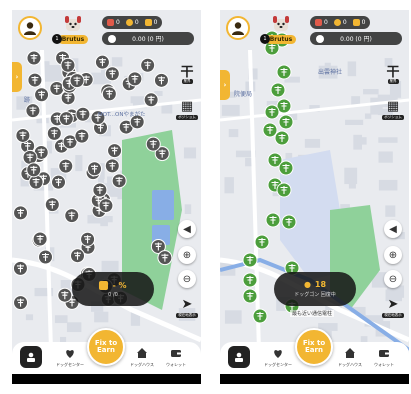  Describe the element at coordinates (330, 72) in the screenshot. I see `map-label: 出雲神社` at that location.